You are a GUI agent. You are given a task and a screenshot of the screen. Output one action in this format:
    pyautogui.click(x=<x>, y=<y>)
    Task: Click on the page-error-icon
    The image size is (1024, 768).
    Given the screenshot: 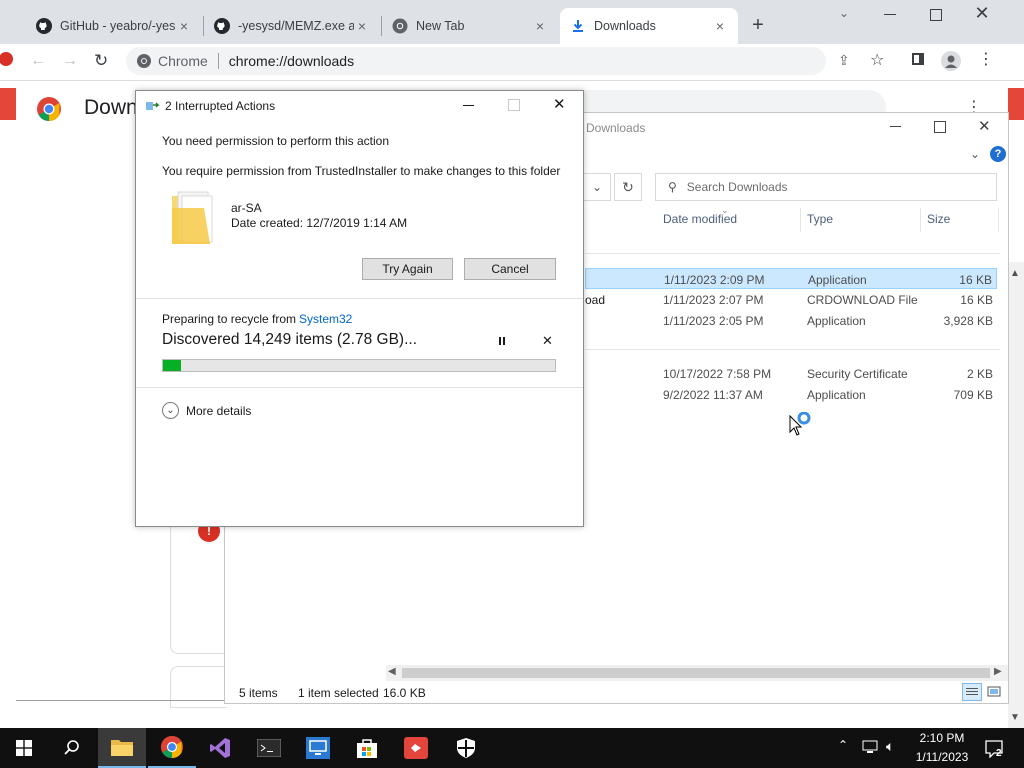 What is the action you would take?
    pyautogui.click(x=8, y=59)
    